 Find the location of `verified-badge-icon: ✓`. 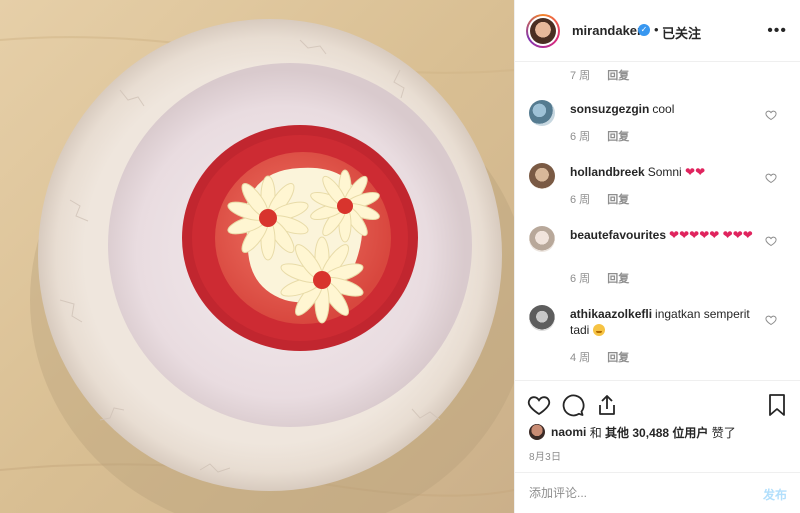

verified-badge-icon: ✓ is located at coordinates (644, 30).